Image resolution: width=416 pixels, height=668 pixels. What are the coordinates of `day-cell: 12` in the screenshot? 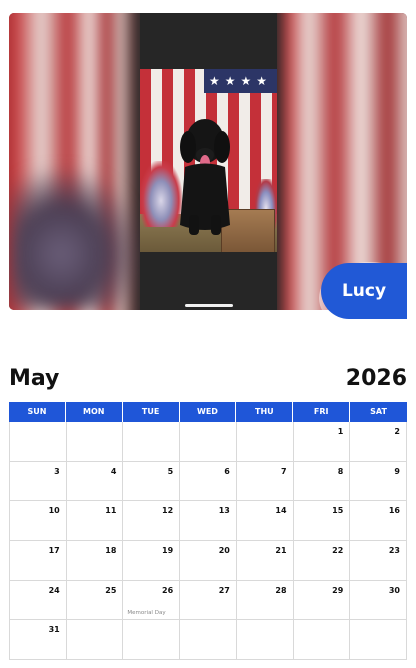 It's located at (152, 521).